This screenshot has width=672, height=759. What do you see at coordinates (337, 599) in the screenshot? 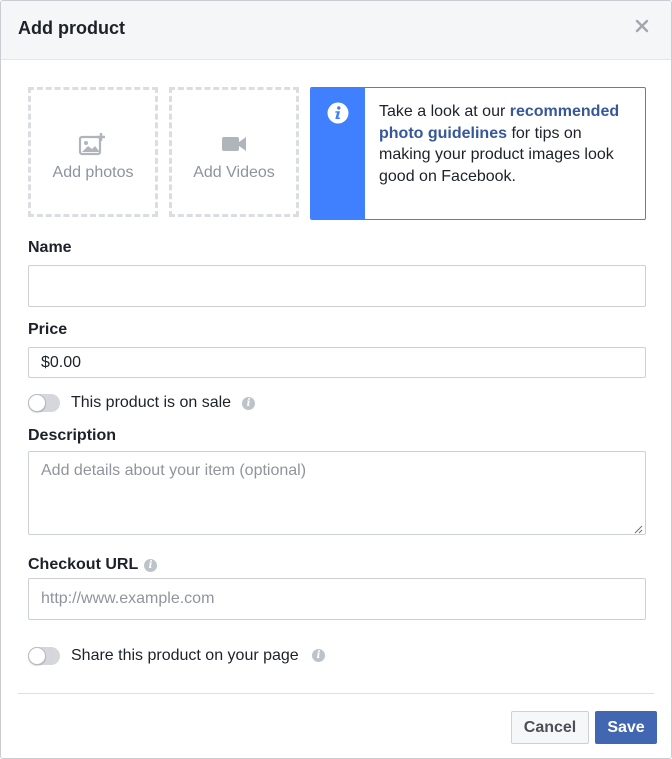
I see `checkout-url-input` at bounding box center [337, 599].